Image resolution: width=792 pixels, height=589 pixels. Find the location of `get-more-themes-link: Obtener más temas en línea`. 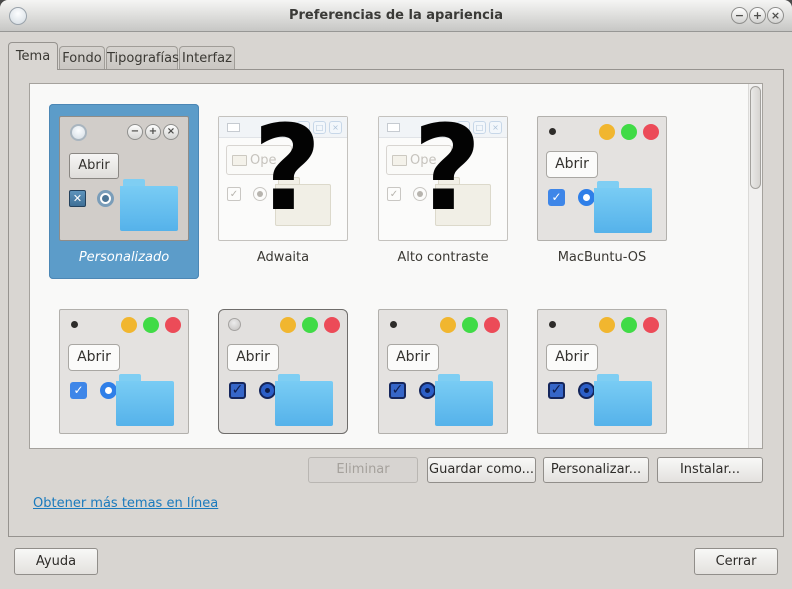

get-more-themes-link: Obtener más temas en línea is located at coordinates (125, 503).